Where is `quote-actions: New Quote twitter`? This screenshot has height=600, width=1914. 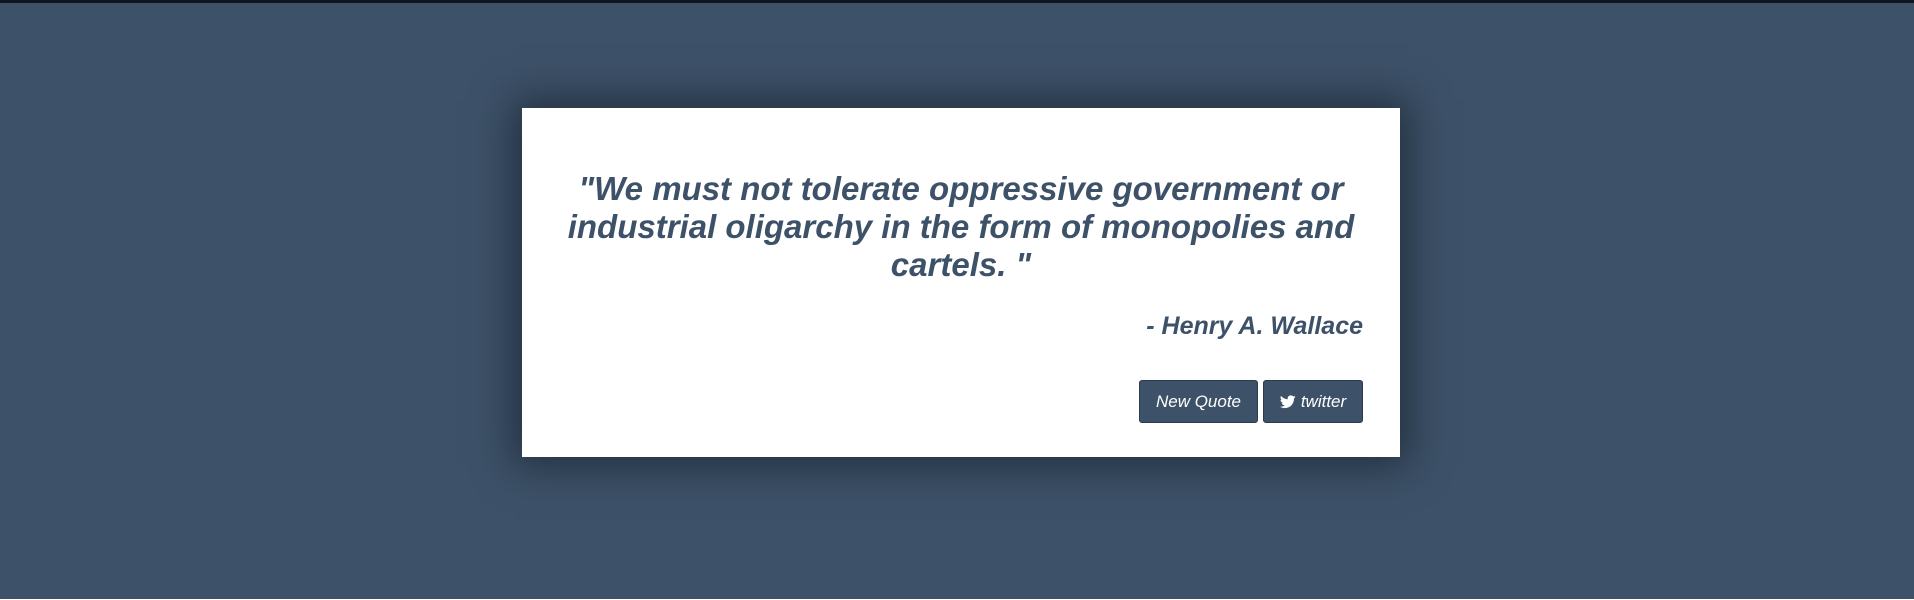 quote-actions: New Quote twitter is located at coordinates (1251, 401).